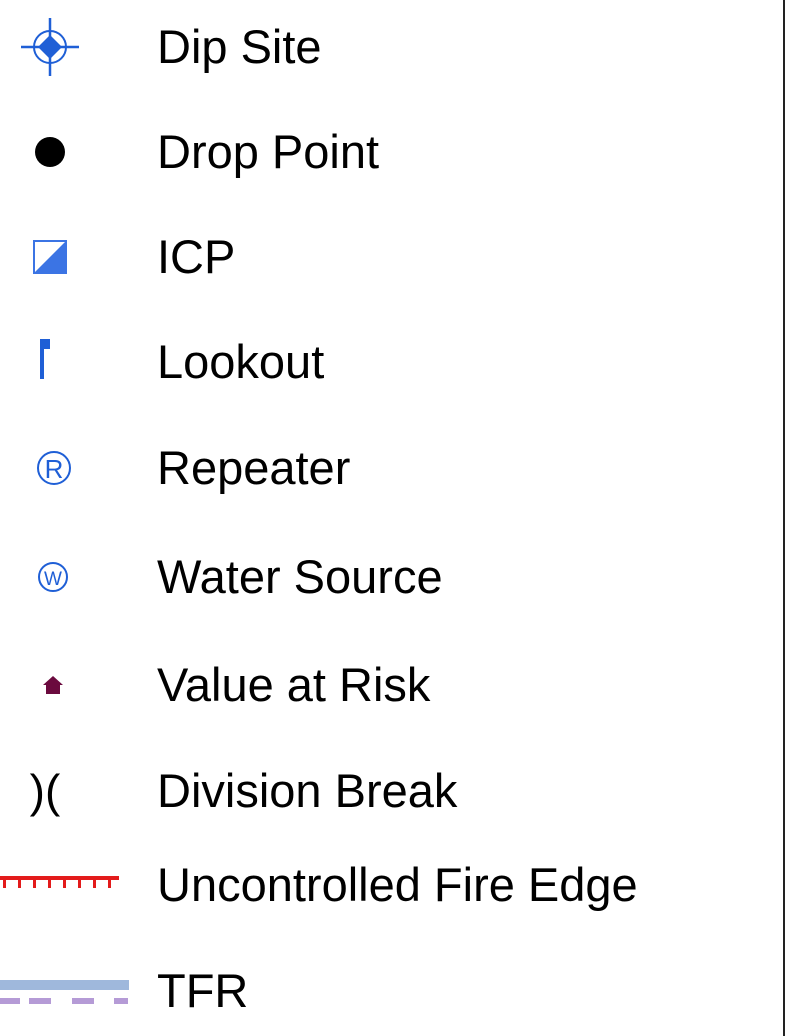 The height and width of the screenshot is (1036, 785). I want to click on value-at-risk-icon, so click(65, 685).